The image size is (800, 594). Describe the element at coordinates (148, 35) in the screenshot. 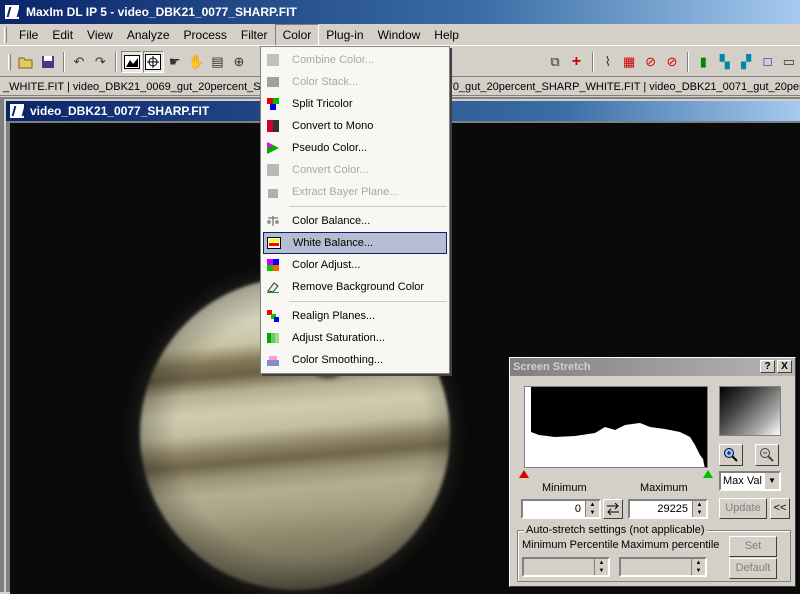

I see `menu-analyze: Analyze` at that location.